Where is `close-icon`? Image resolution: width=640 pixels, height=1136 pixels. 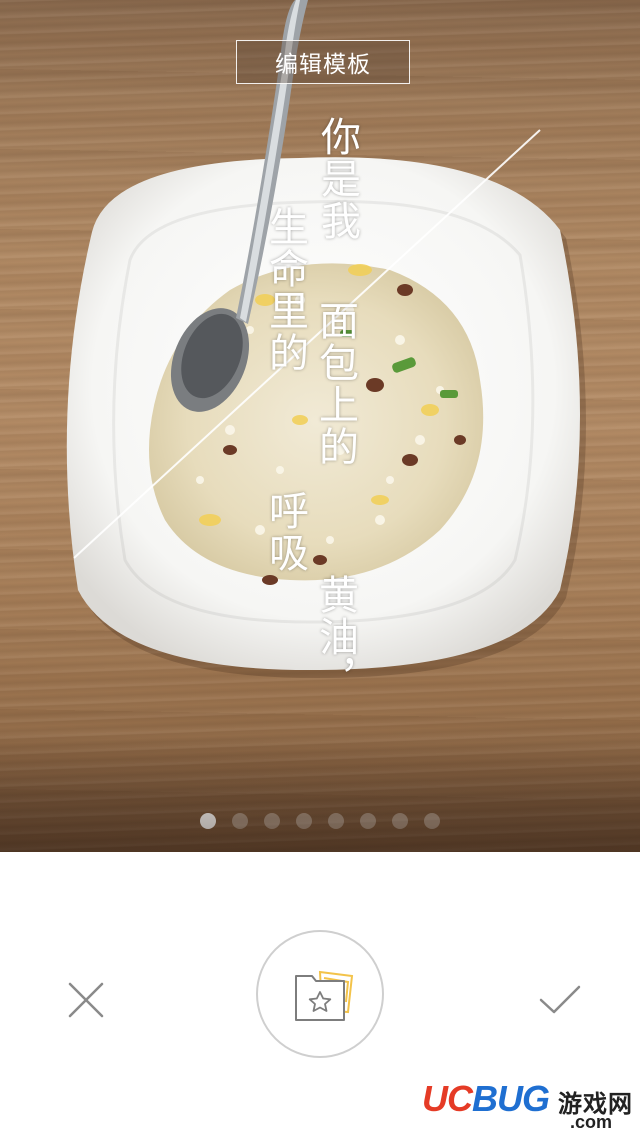 close-icon is located at coordinates (86, 1000).